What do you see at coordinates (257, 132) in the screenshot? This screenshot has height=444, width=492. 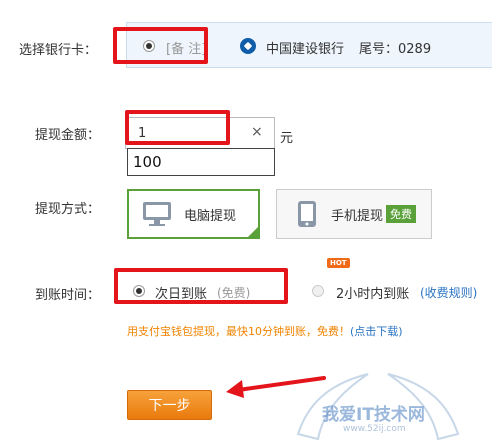 I see `clear-icon: ×` at bounding box center [257, 132].